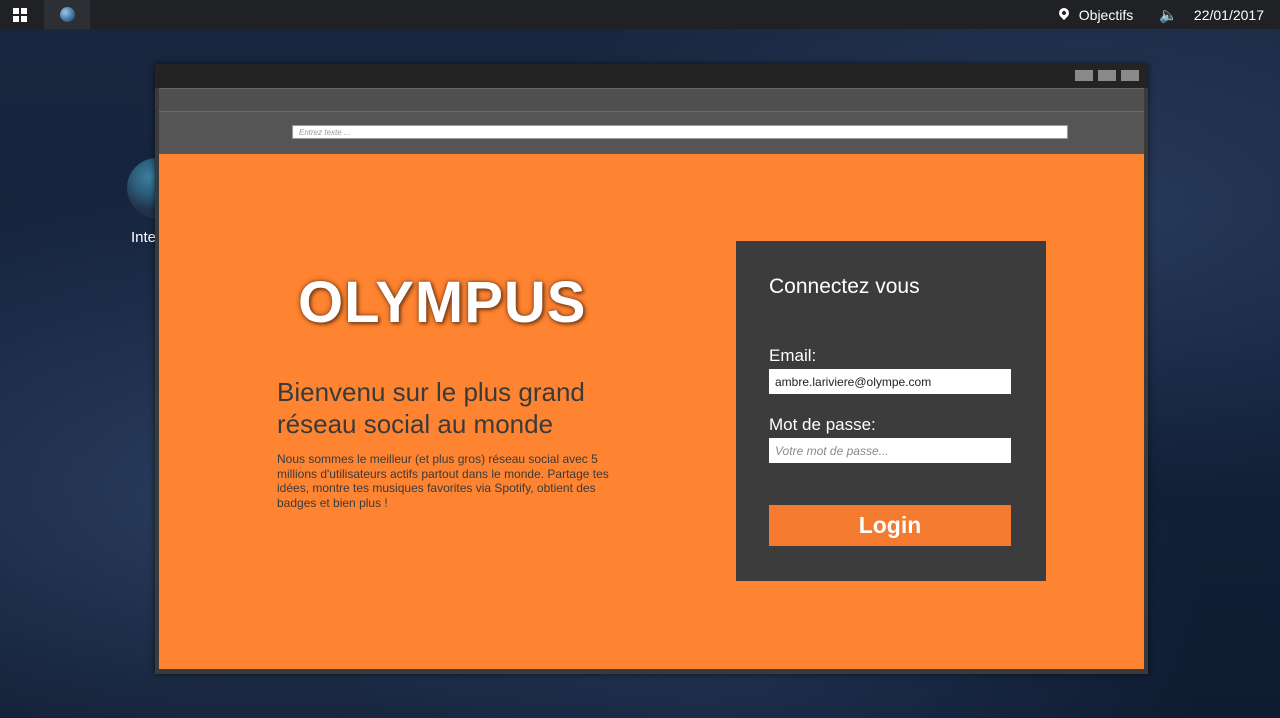 The height and width of the screenshot is (718, 1280). What do you see at coordinates (890, 525) in the screenshot?
I see `login-button: Login` at bounding box center [890, 525].